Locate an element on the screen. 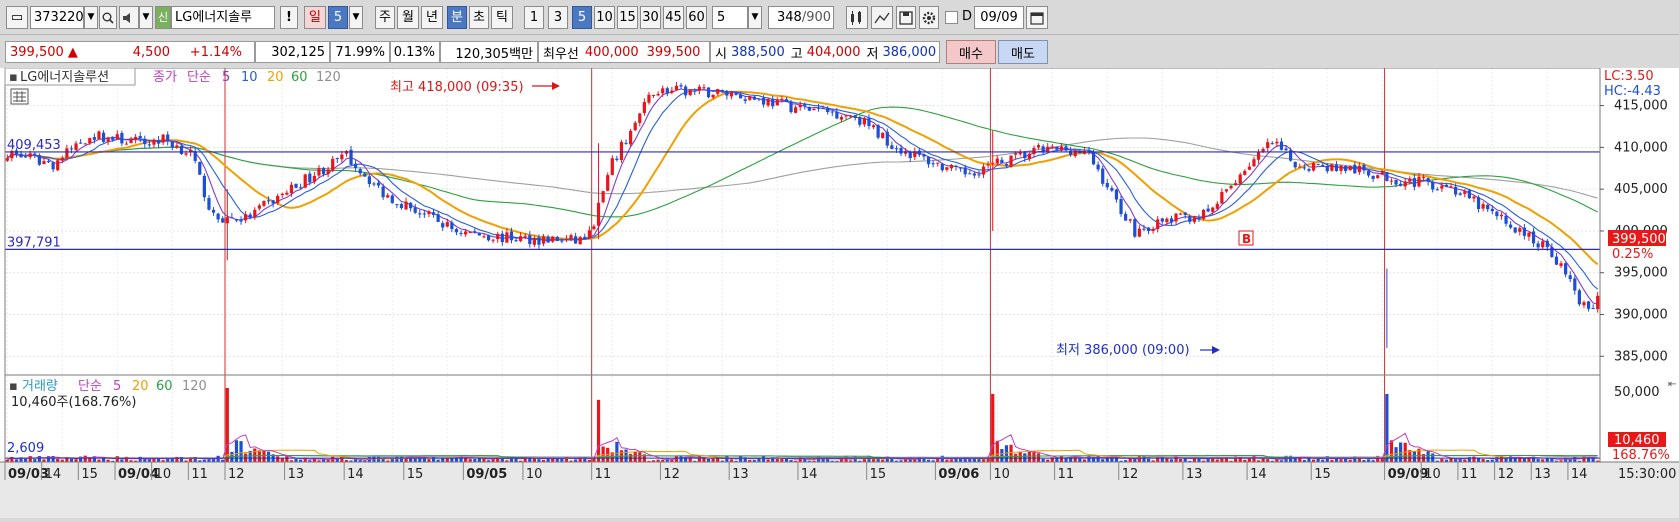  speaker-icon is located at coordinates (129, 17).